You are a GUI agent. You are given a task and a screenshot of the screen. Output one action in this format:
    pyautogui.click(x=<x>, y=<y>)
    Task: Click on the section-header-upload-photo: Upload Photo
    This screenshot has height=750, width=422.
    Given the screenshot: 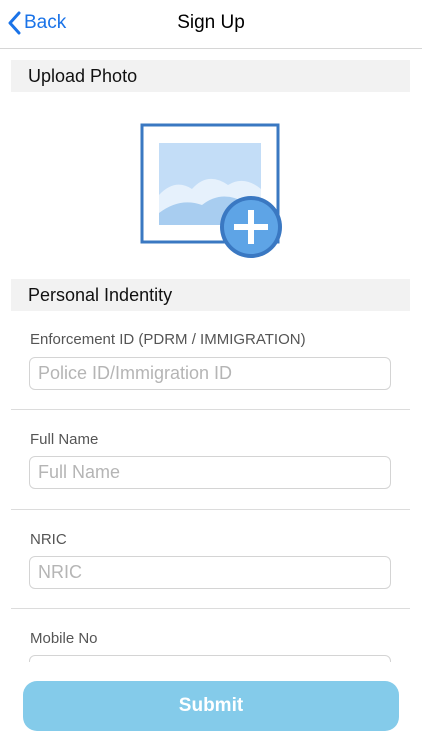 What is the action you would take?
    pyautogui.click(x=210, y=76)
    